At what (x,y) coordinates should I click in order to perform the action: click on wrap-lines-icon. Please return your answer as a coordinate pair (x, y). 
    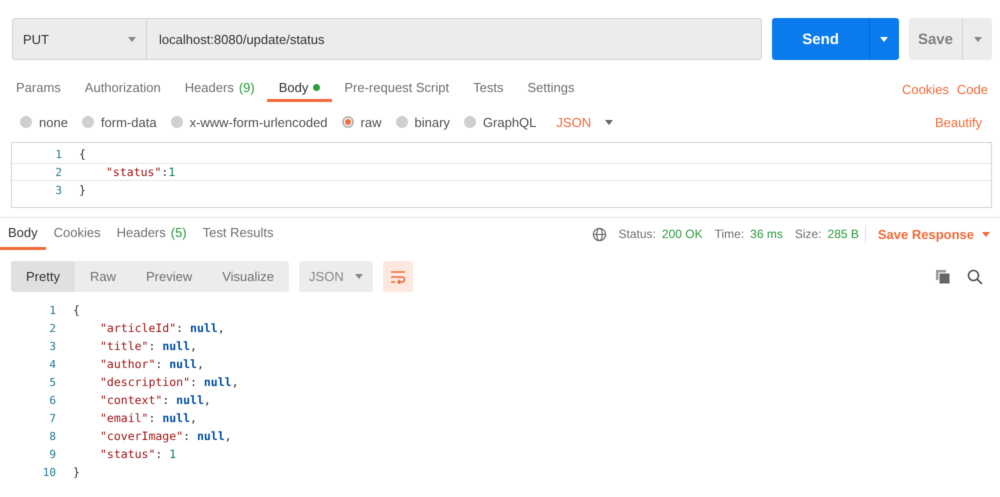
    Looking at the image, I should click on (398, 277).